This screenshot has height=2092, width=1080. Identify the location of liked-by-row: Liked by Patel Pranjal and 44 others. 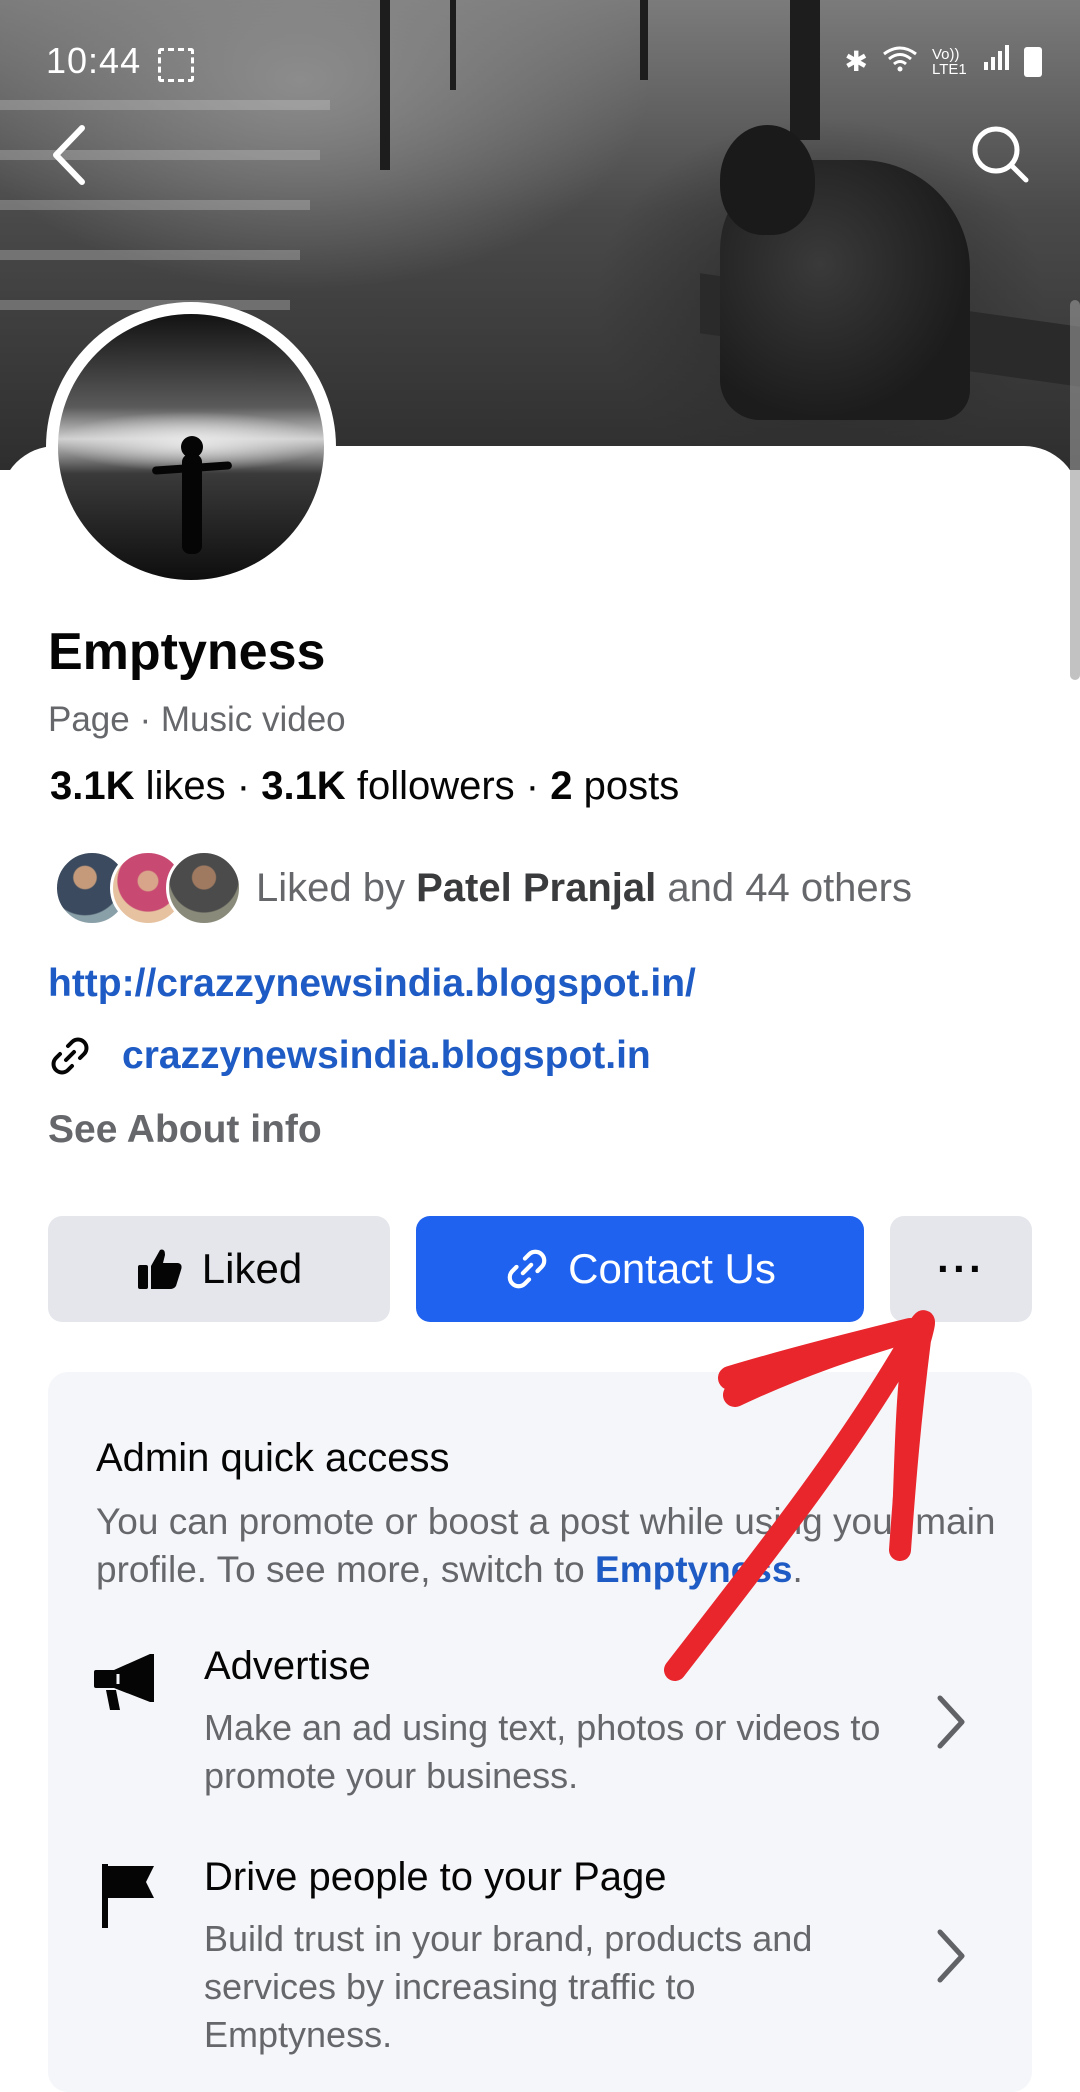
(483, 888).